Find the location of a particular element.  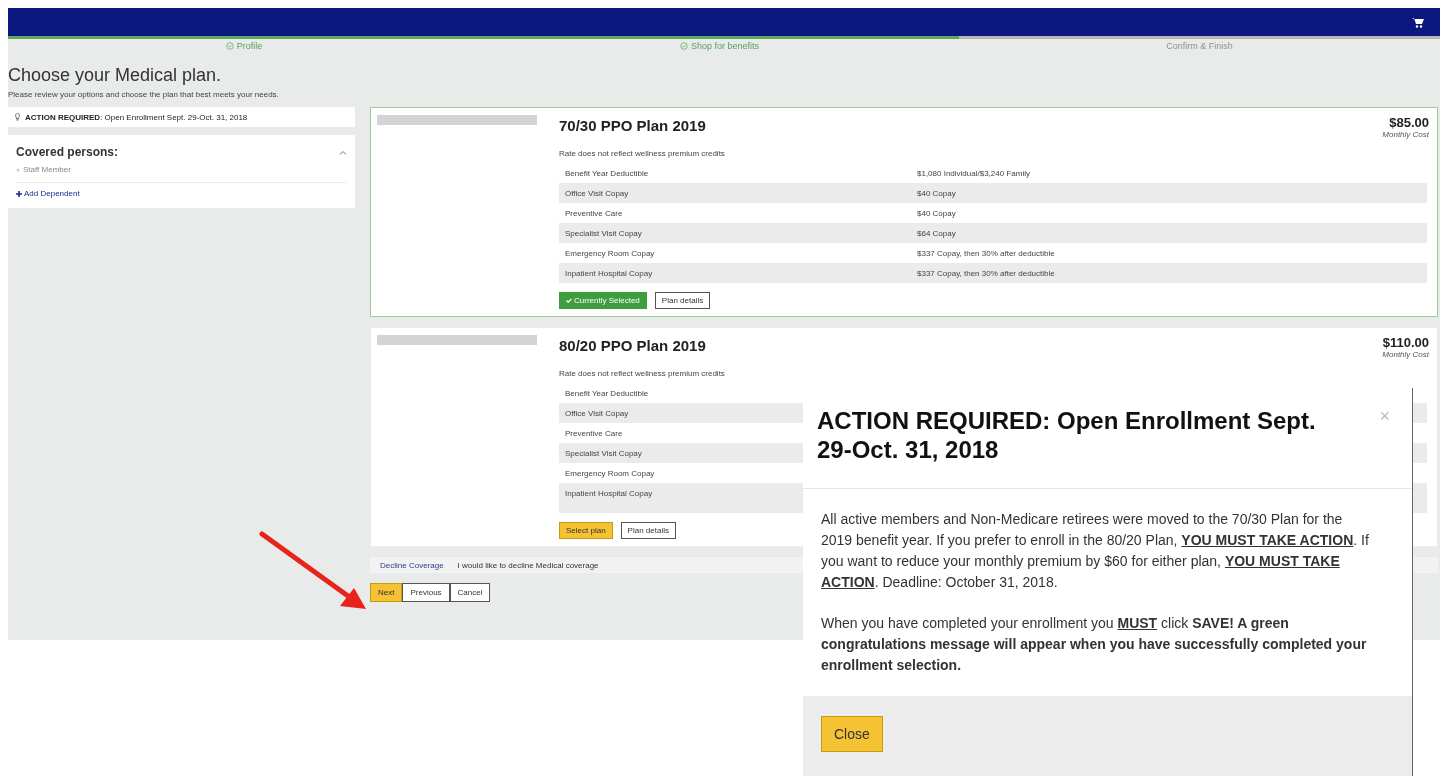

plus-icon is located at coordinates (19, 193).